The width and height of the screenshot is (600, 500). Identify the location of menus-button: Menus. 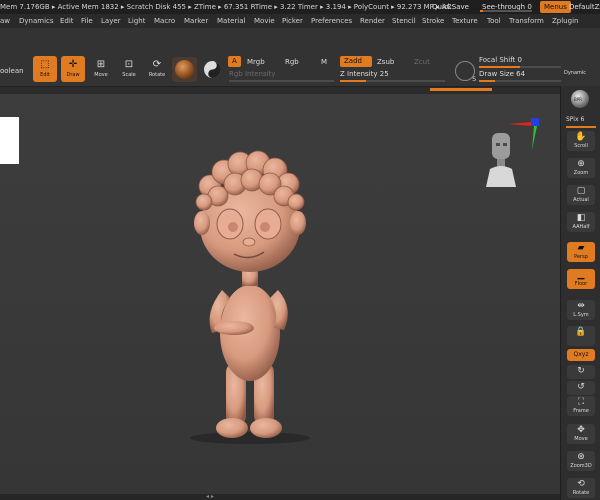
(555, 7).